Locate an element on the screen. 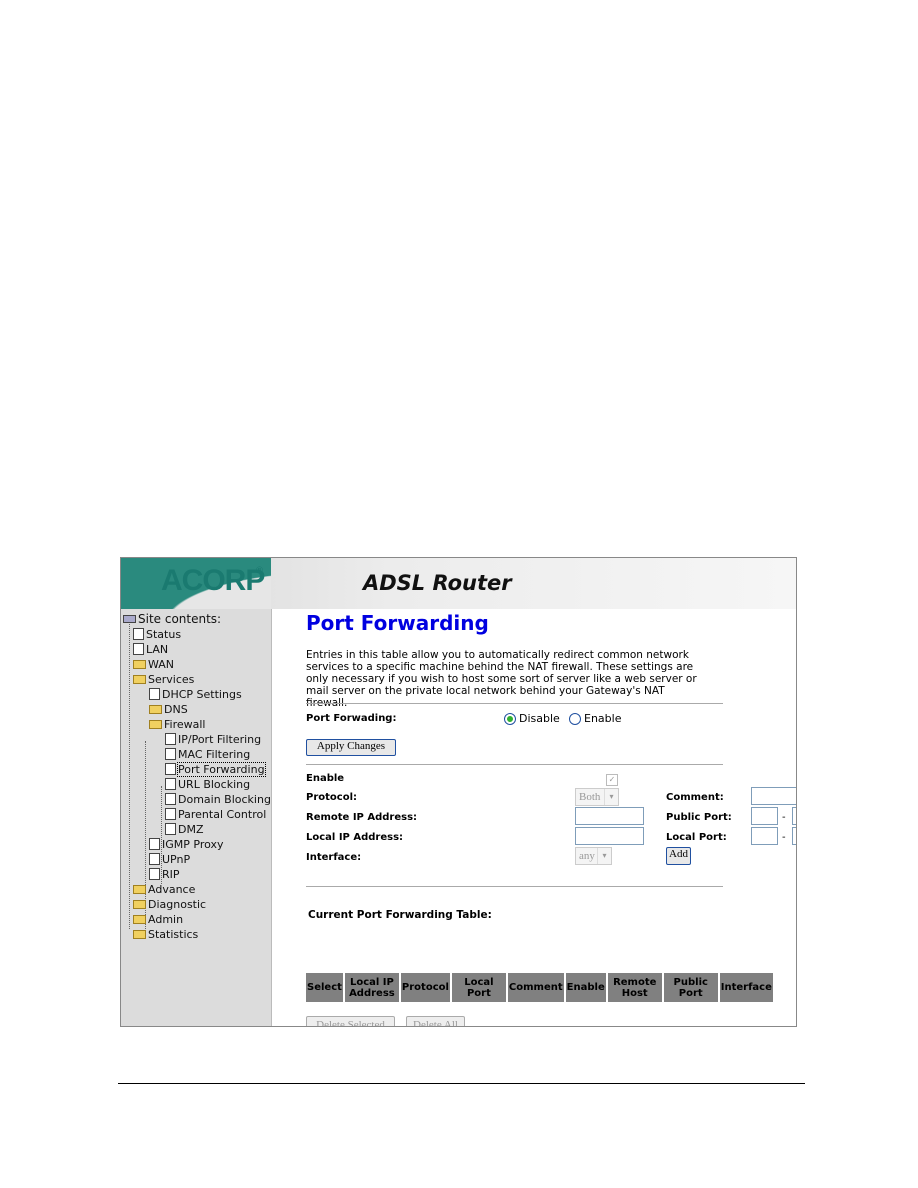 The image size is (918, 1188). protocol-select: Both ▾ is located at coordinates (597, 797).